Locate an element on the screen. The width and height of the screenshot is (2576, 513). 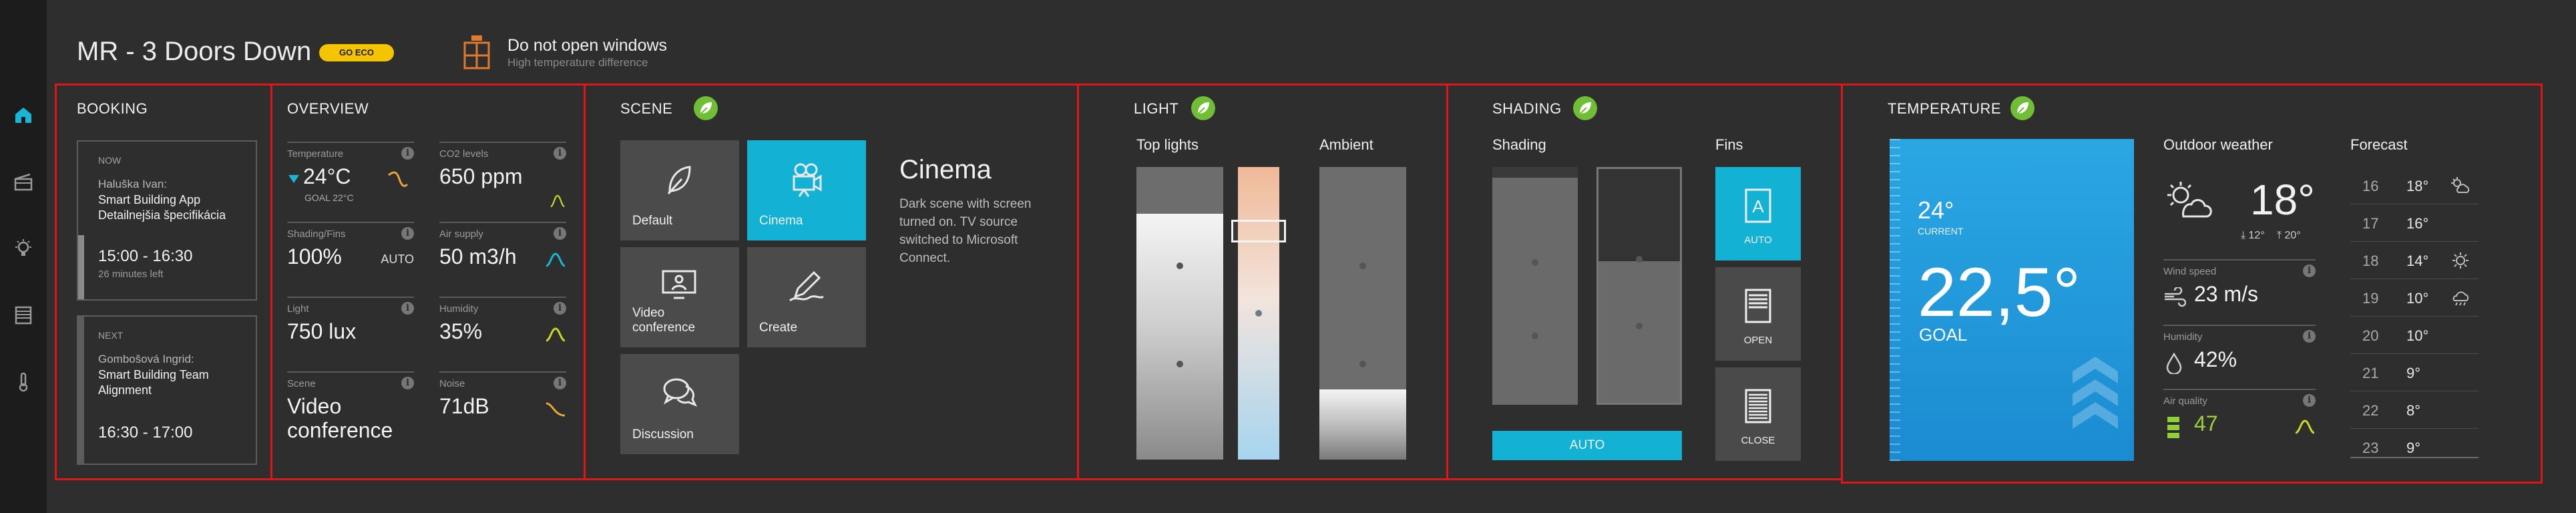
forecast-title: Forecast is located at coordinates (2379, 144).